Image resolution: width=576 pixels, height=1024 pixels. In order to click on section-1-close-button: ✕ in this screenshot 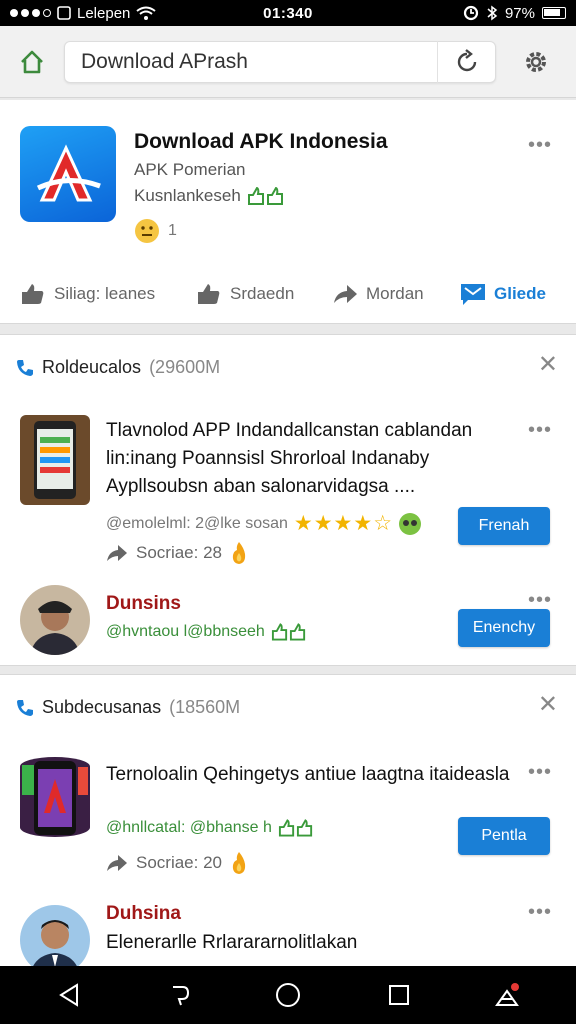, I will do `click(548, 365)`.